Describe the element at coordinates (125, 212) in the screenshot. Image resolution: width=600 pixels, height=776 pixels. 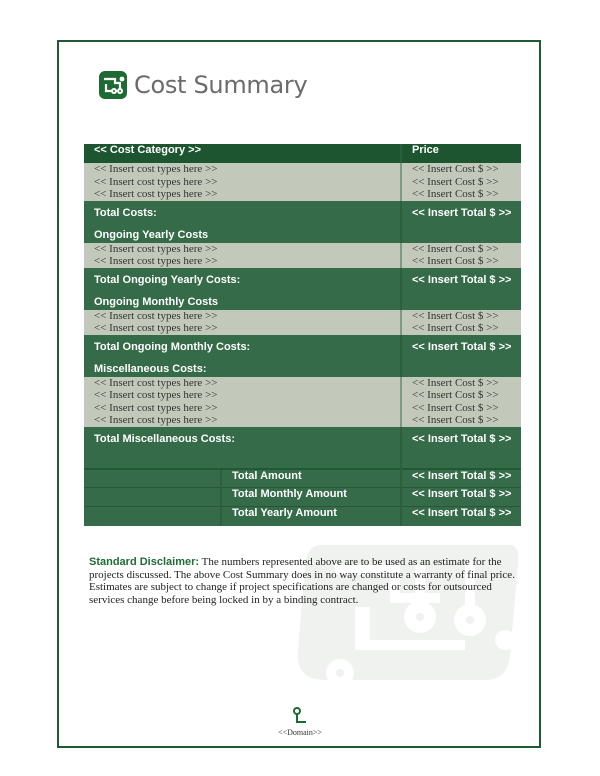
I see `section-total-label: Total Costs:` at that location.